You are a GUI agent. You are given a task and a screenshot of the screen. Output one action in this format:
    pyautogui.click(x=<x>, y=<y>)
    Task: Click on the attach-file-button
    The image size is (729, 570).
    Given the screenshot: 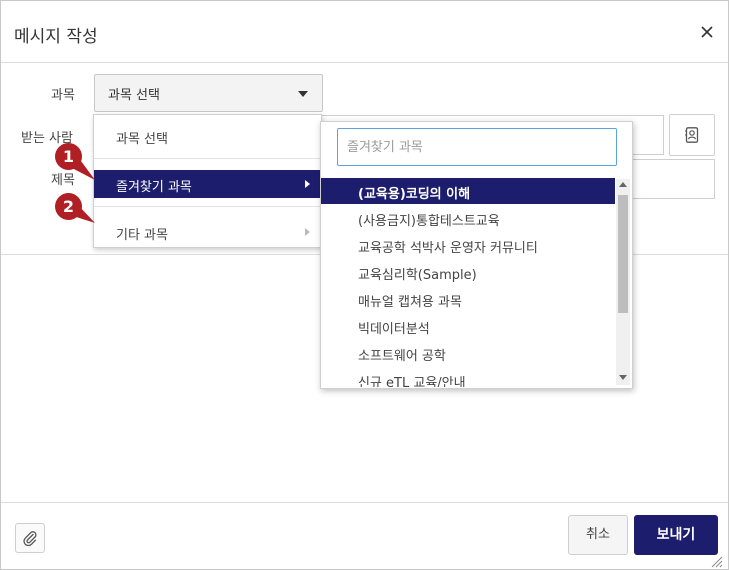 What is the action you would take?
    pyautogui.click(x=30, y=538)
    